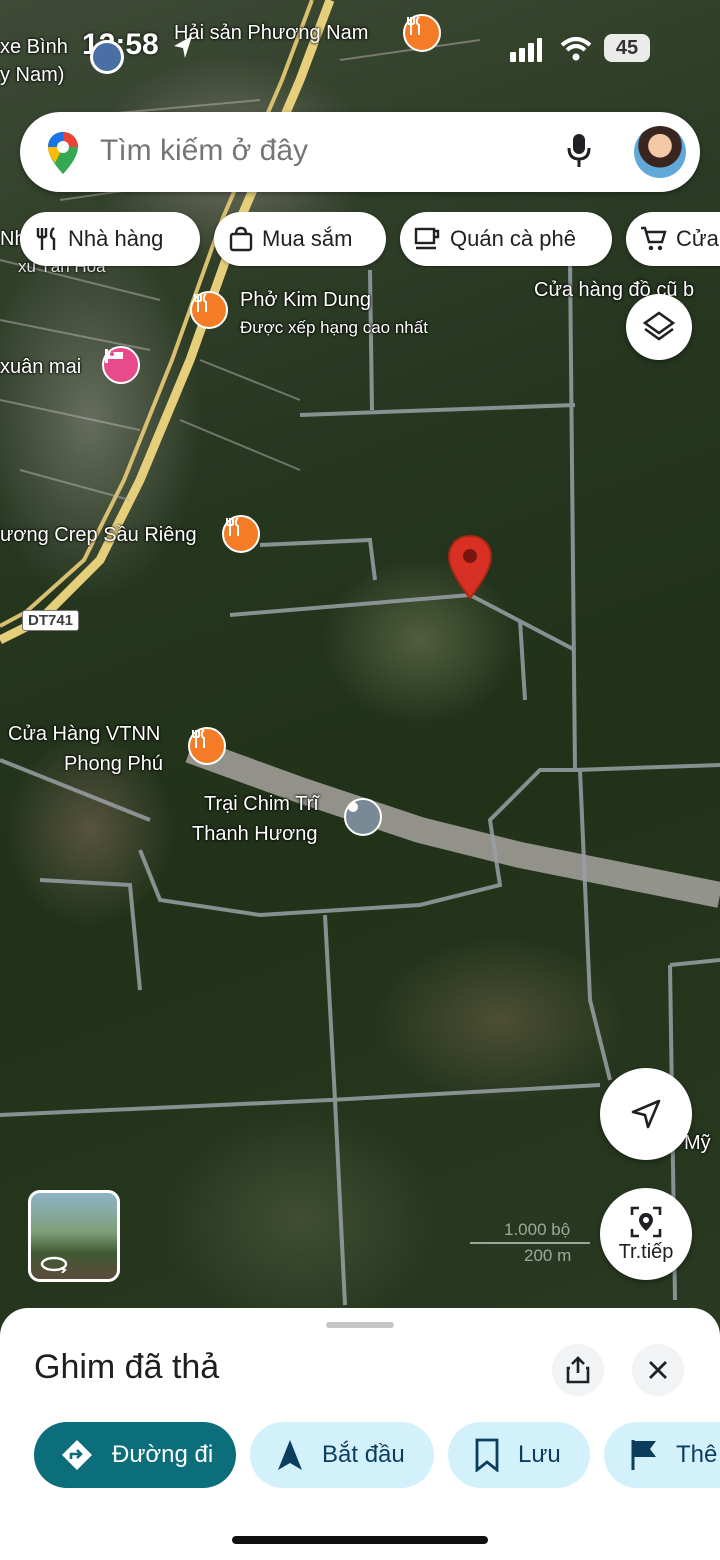 Image resolution: width=720 pixels, height=1560 pixels. Describe the element at coordinates (697, 1454) in the screenshot. I see `more-label: Thê` at that location.